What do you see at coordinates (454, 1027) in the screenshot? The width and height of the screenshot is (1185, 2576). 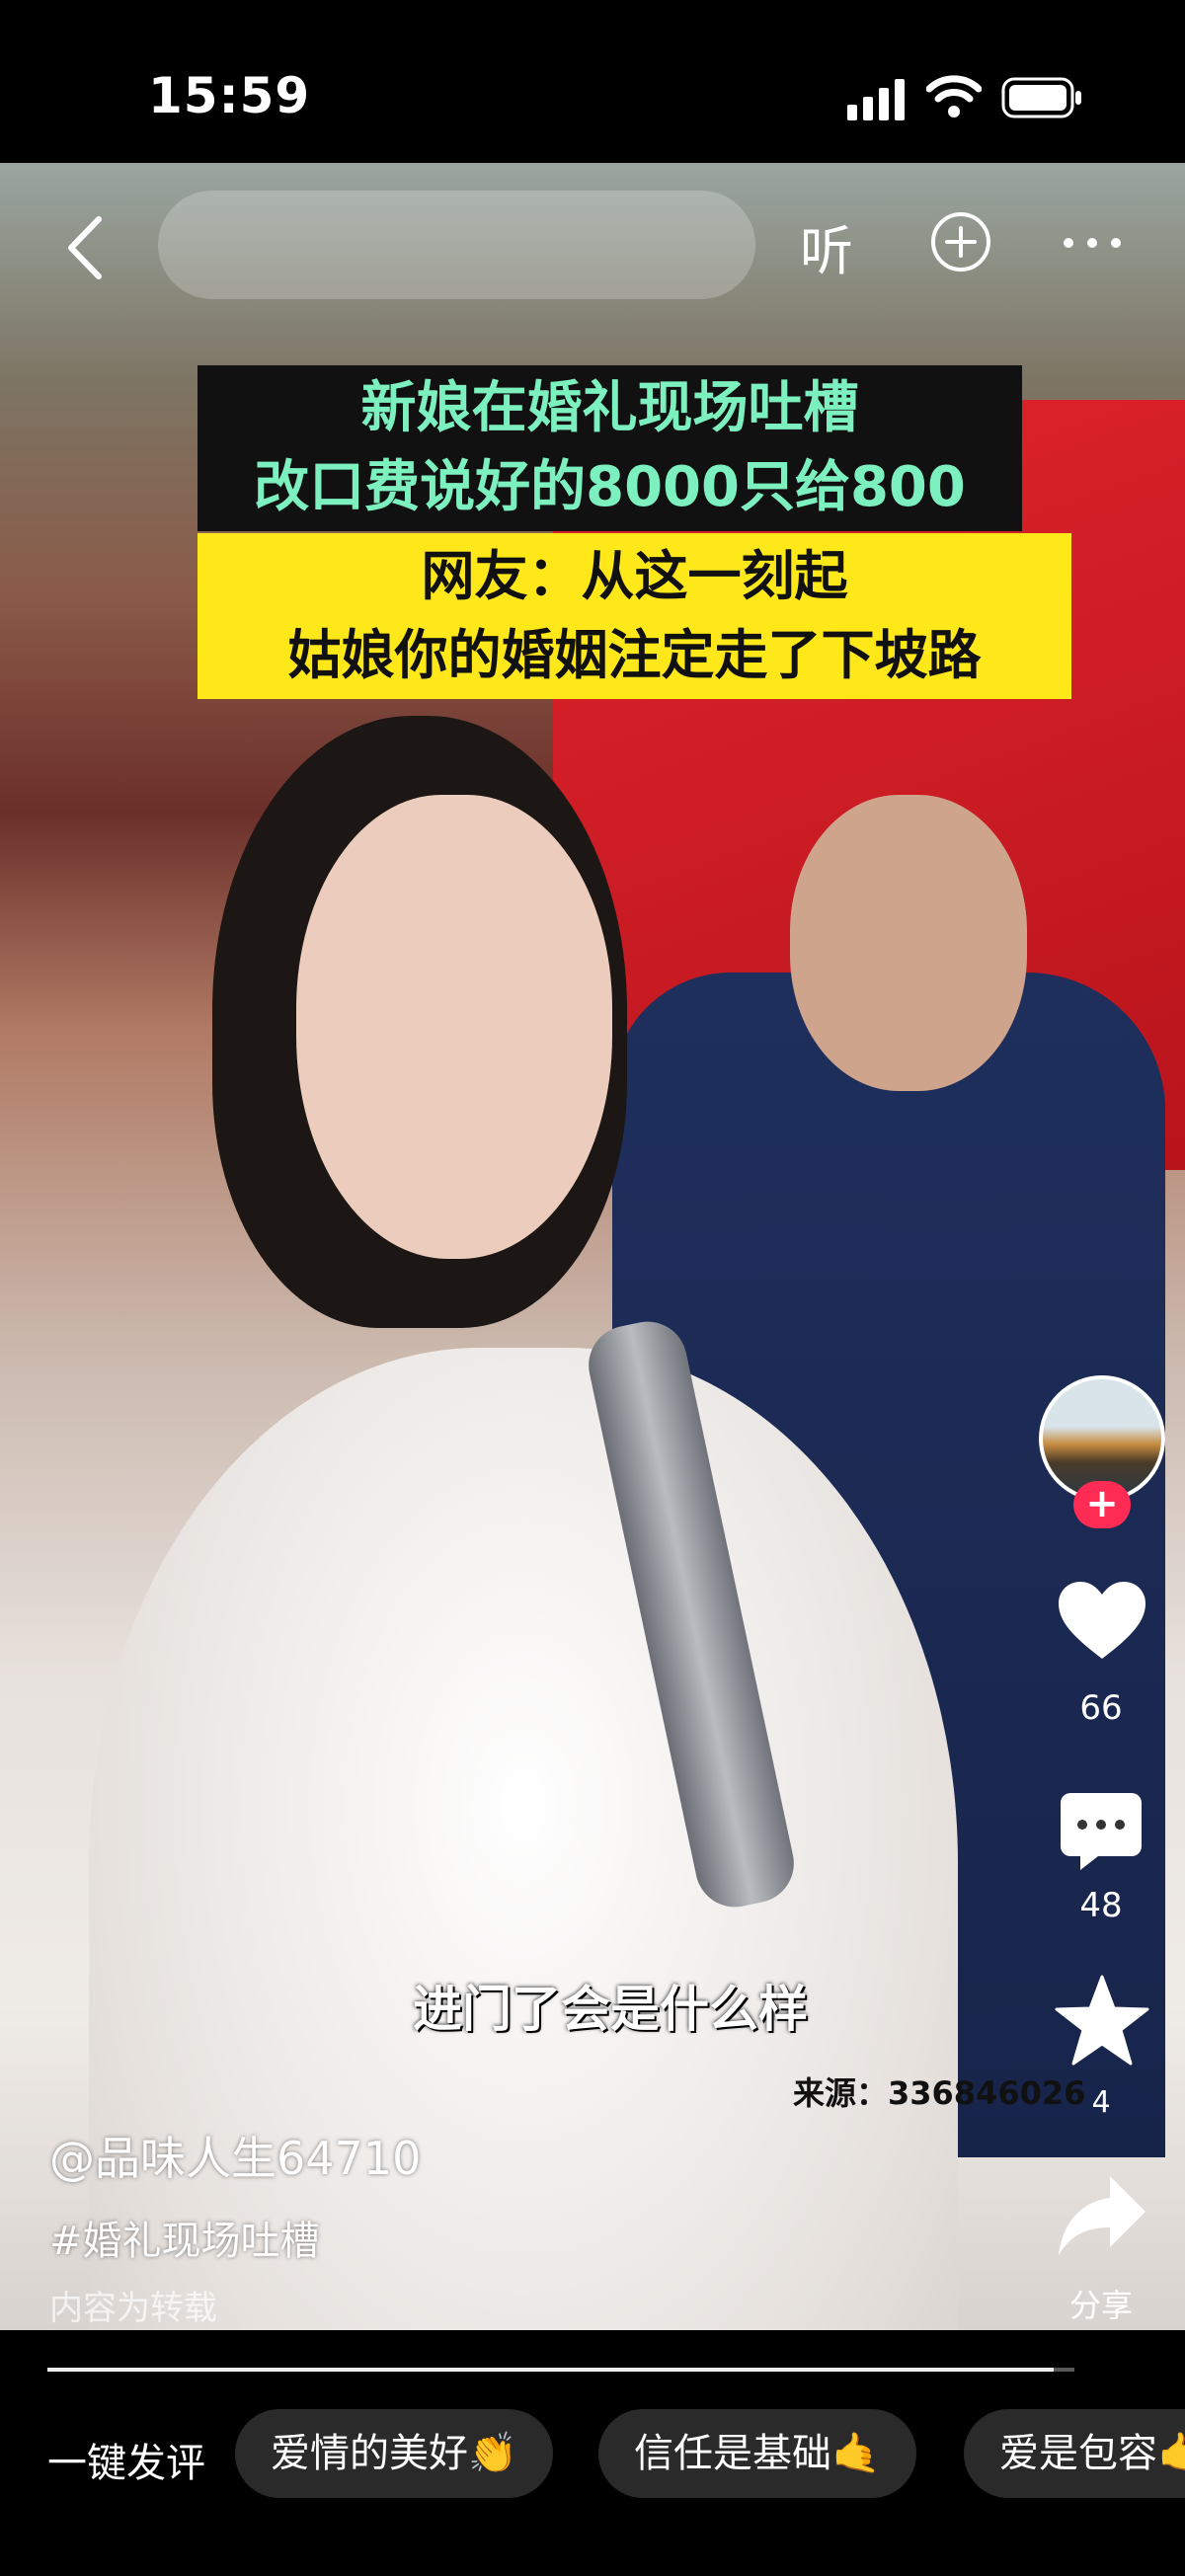 I see `video-bride-face` at bounding box center [454, 1027].